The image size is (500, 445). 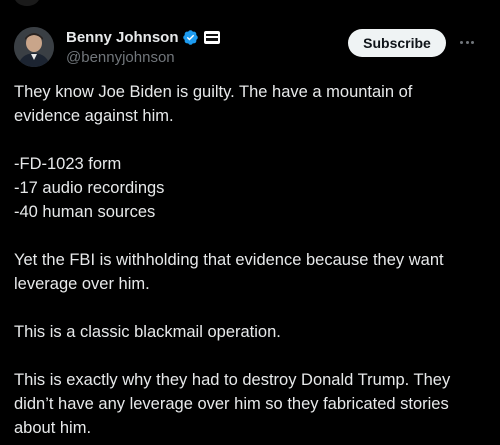 I want to click on author-display-name: Benny Johnson, so click(x=122, y=37).